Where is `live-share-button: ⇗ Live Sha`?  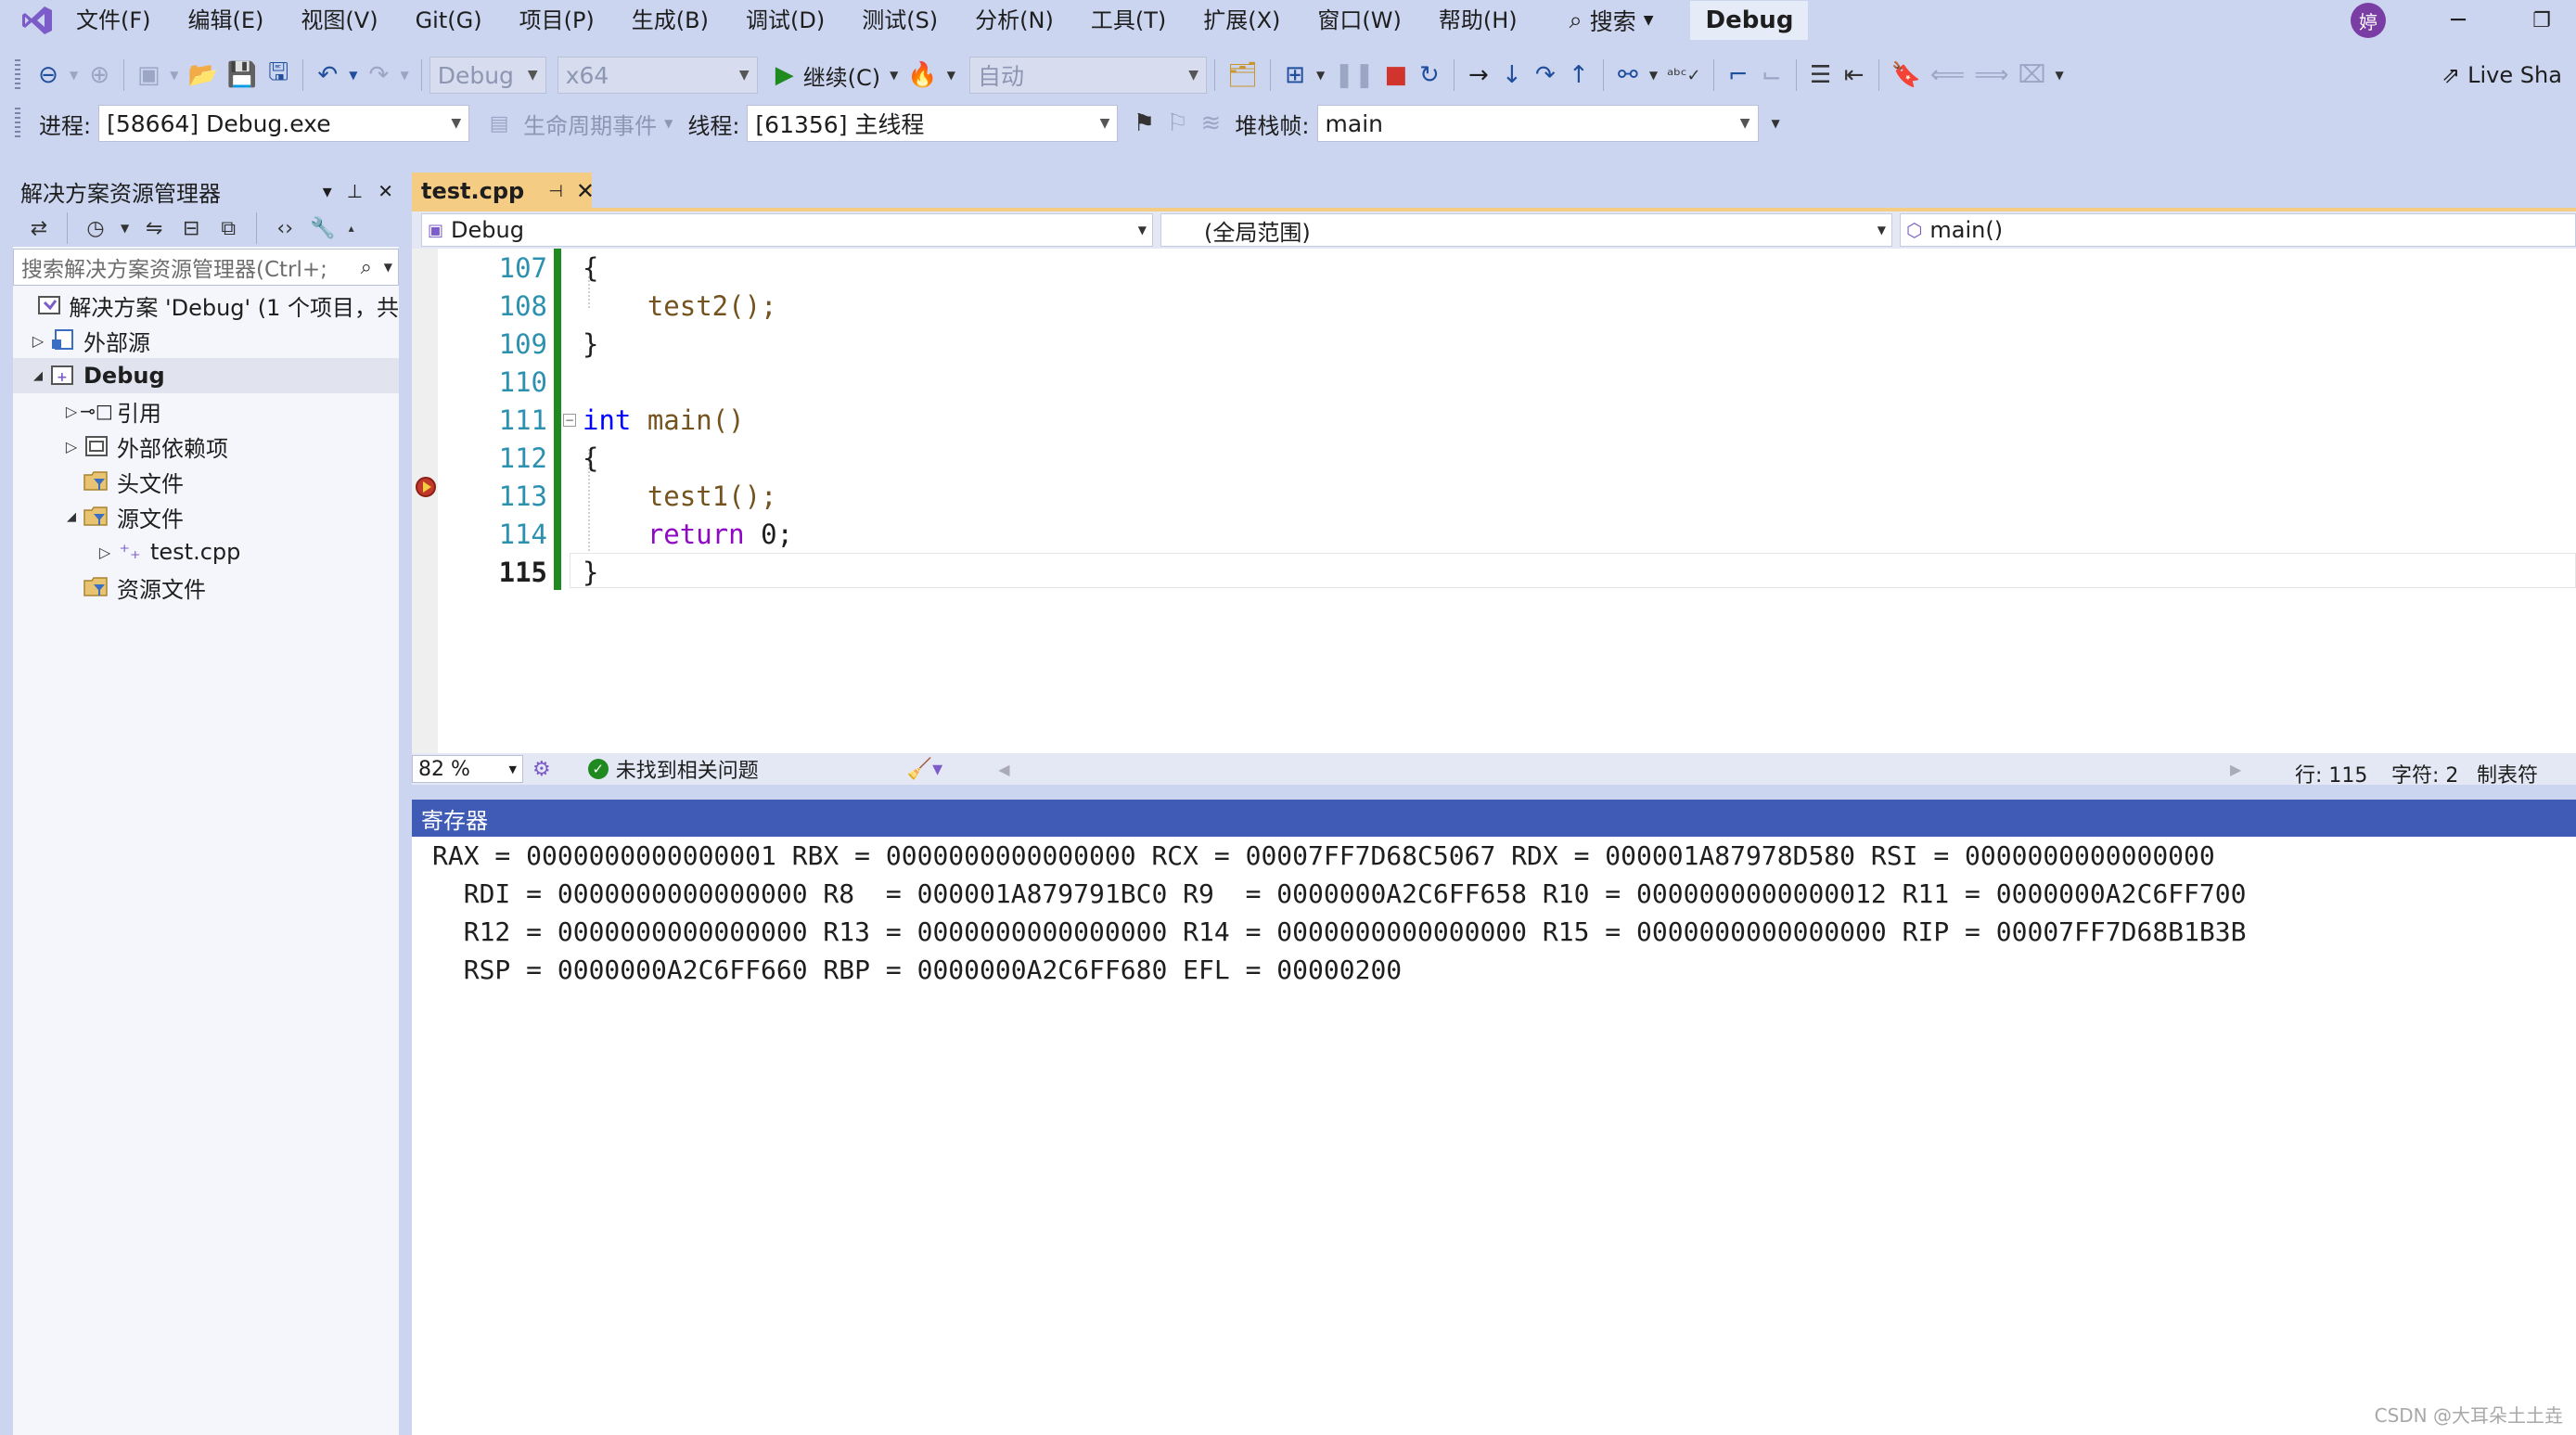 live-share-button: ⇗ Live Sha is located at coordinates (2506, 76).